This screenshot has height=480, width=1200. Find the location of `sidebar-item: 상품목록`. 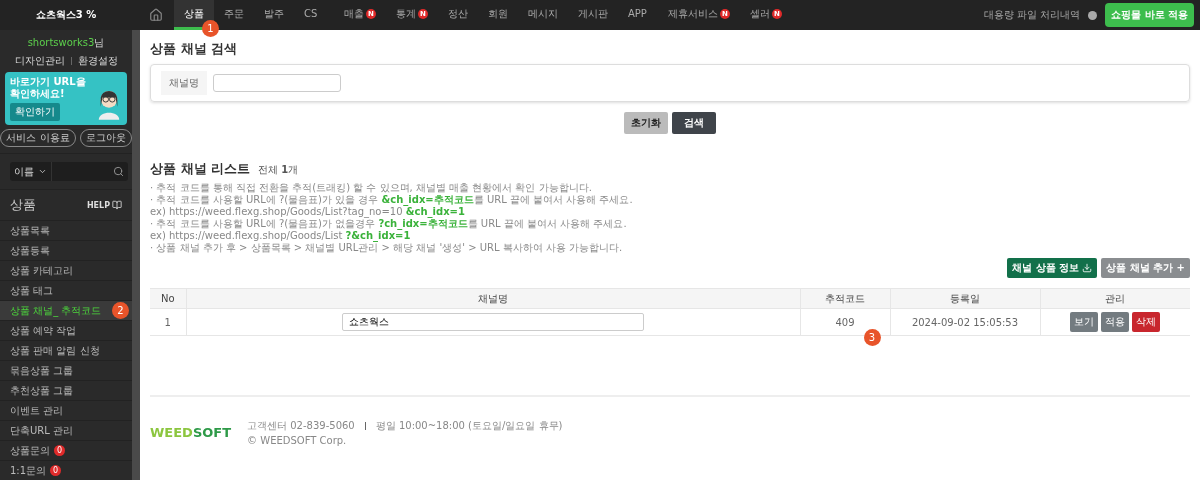

sidebar-item: 상품목록 is located at coordinates (66, 230).